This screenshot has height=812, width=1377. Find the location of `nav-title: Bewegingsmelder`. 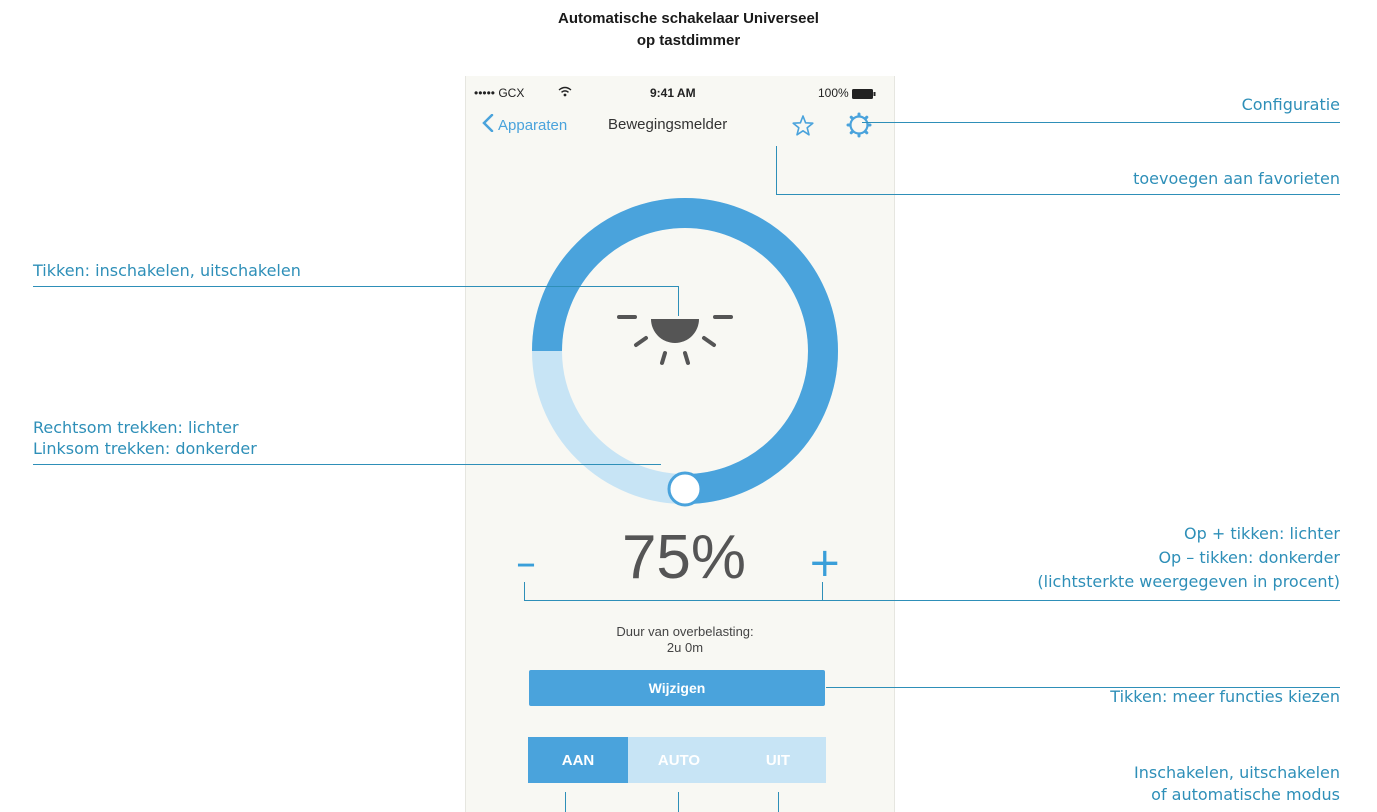

nav-title: Bewegingsmelder is located at coordinates (668, 124).